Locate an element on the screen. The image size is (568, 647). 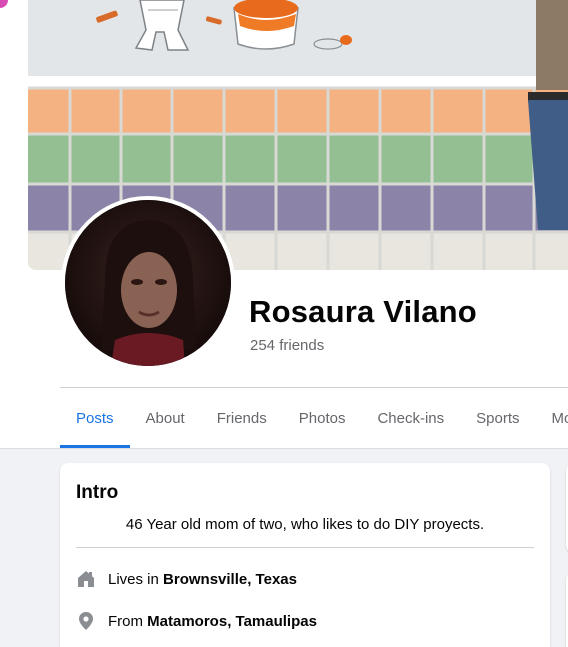
avatar is located at coordinates (148, 283).